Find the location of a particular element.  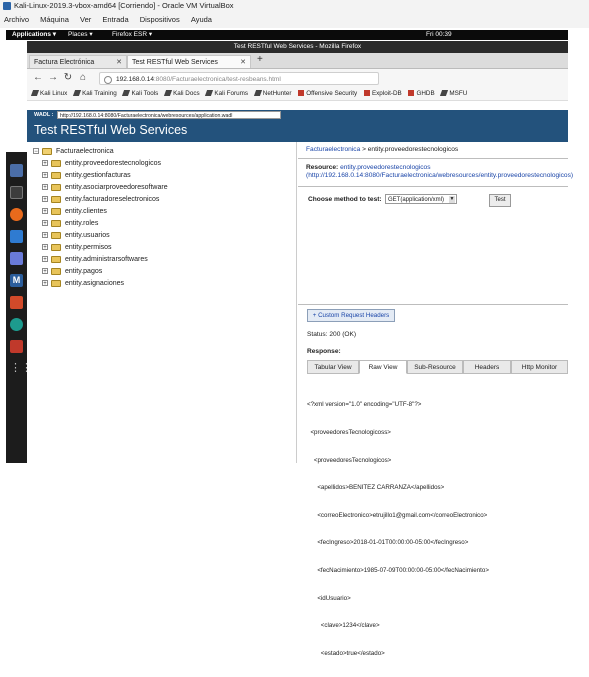

tab-raw-view: Raw View is located at coordinates (383, 367).